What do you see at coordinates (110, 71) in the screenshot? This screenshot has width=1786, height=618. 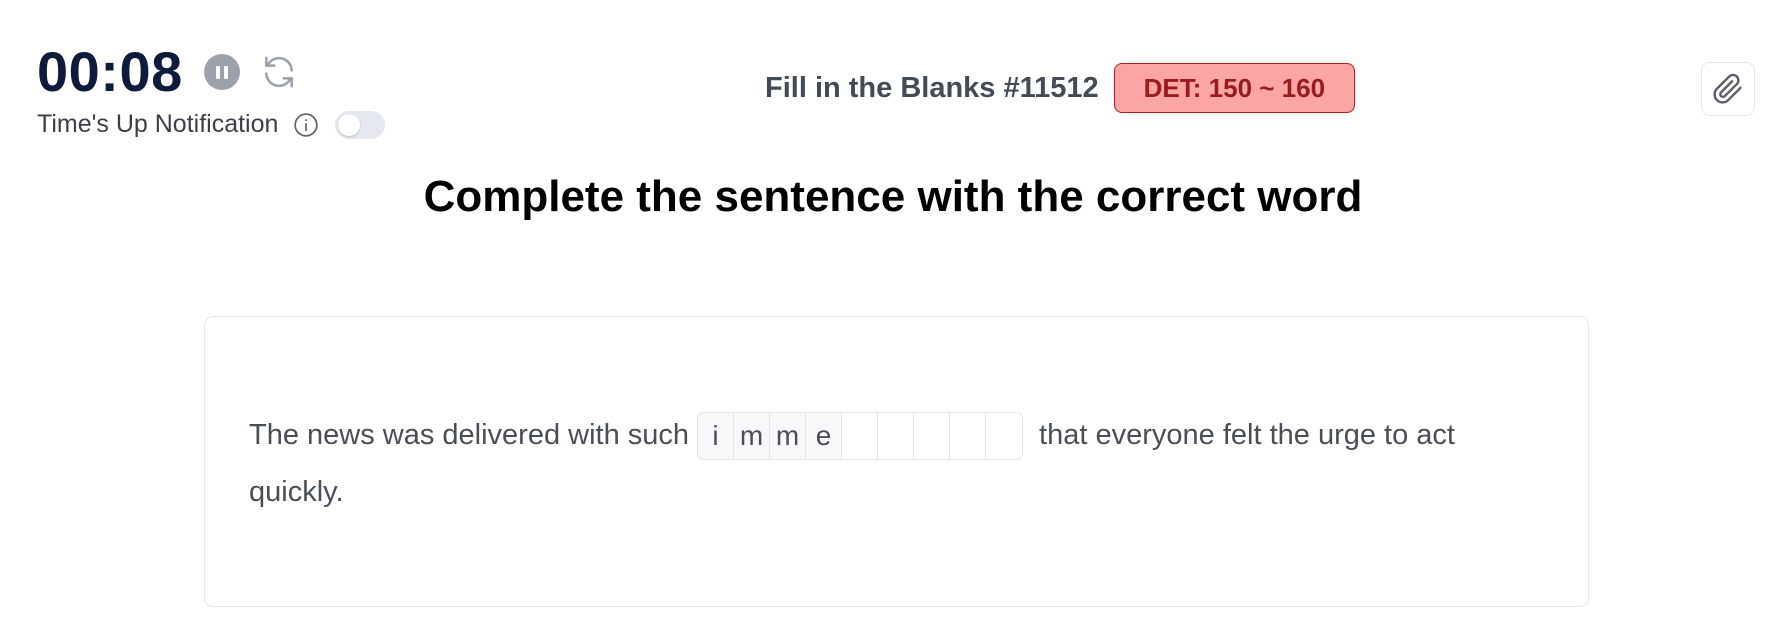 I see `timer-display: 00:08` at bounding box center [110, 71].